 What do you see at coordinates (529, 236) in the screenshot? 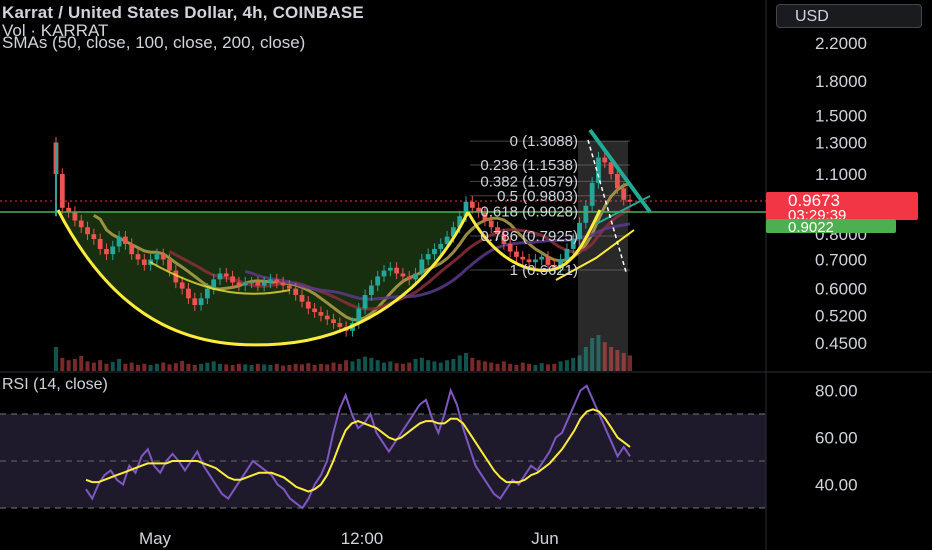
I see `fib-label: 0.786 (0.7925)` at bounding box center [529, 236].